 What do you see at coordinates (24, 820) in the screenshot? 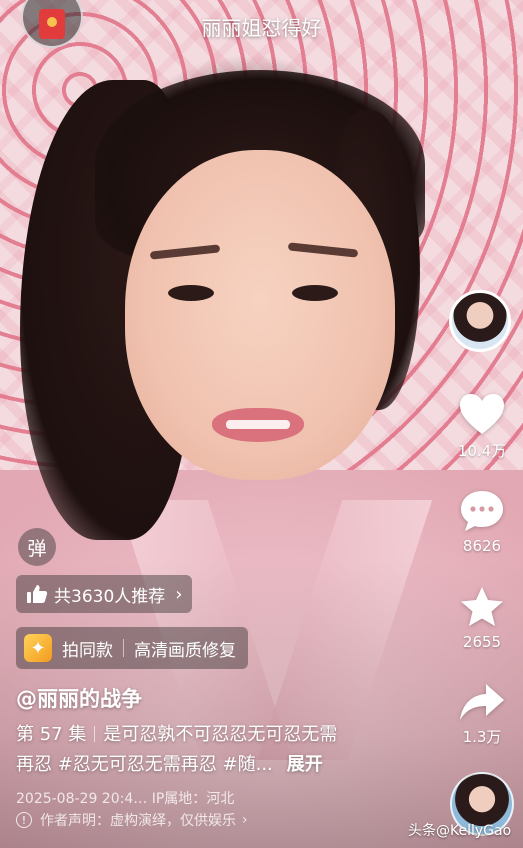
I see `warning-icon: !` at bounding box center [24, 820].